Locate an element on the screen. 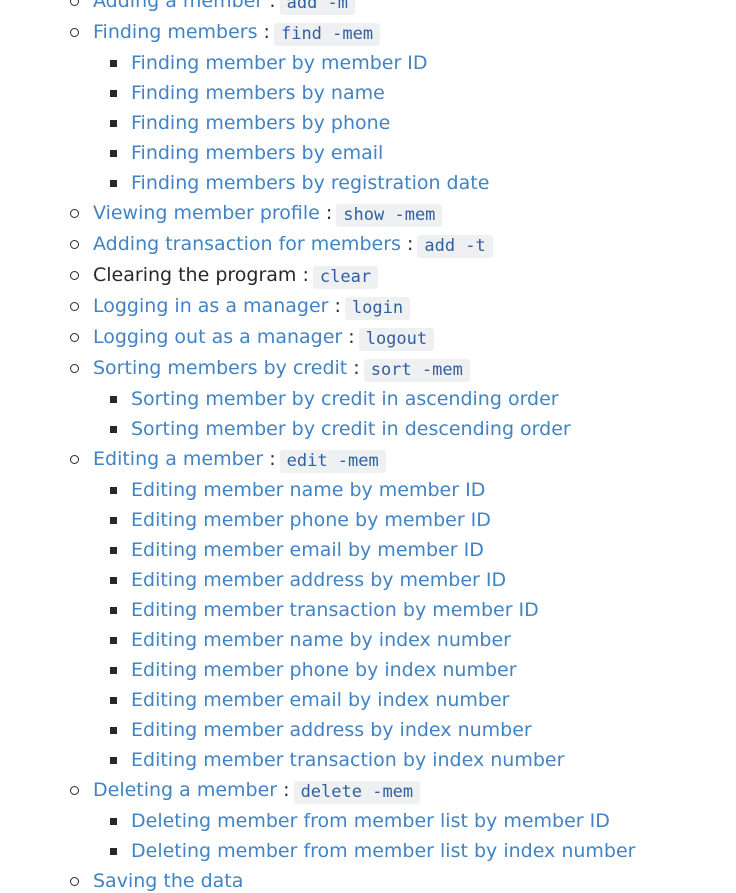 The width and height of the screenshot is (736, 893). command-code: logout is located at coordinates (396, 339).